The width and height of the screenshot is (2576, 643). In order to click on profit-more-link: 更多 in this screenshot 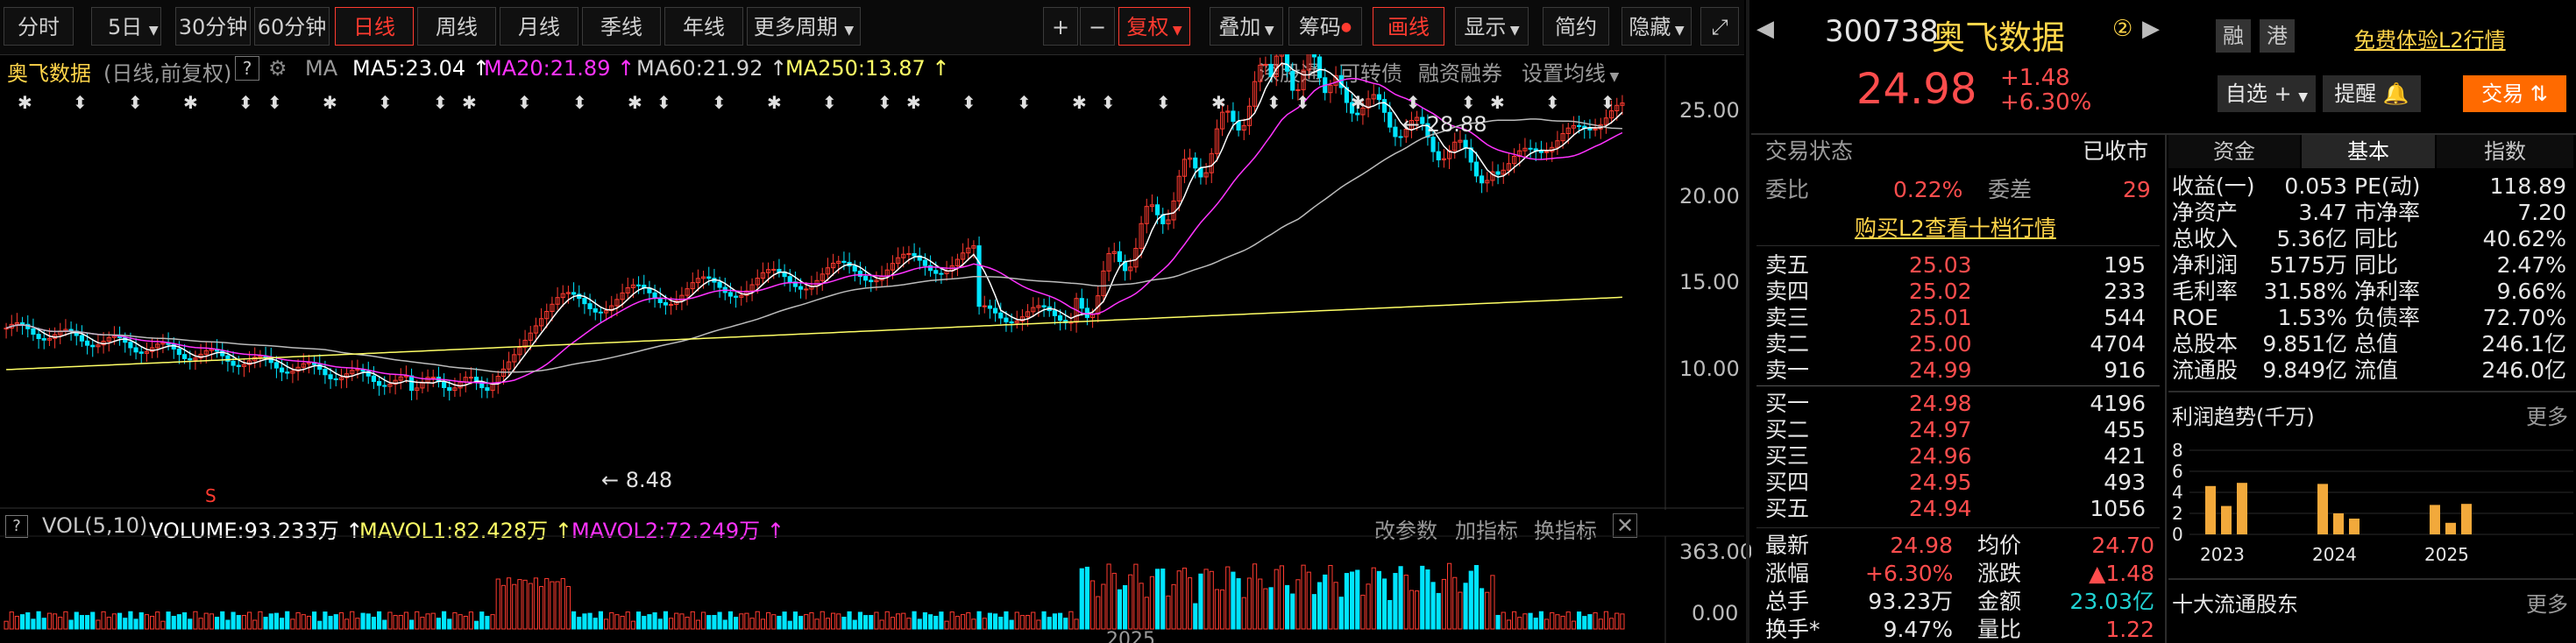, I will do `click(2547, 415)`.